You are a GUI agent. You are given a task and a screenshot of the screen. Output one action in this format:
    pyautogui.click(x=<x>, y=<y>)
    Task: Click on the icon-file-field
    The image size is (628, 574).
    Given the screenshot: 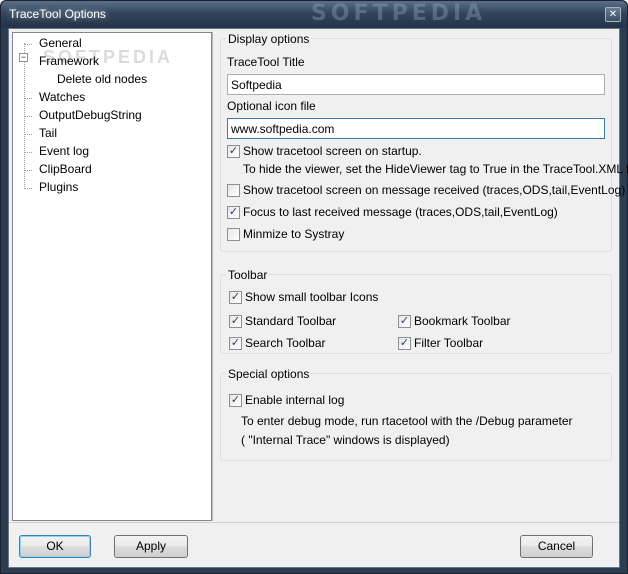 What is the action you would take?
    pyautogui.click(x=416, y=128)
    